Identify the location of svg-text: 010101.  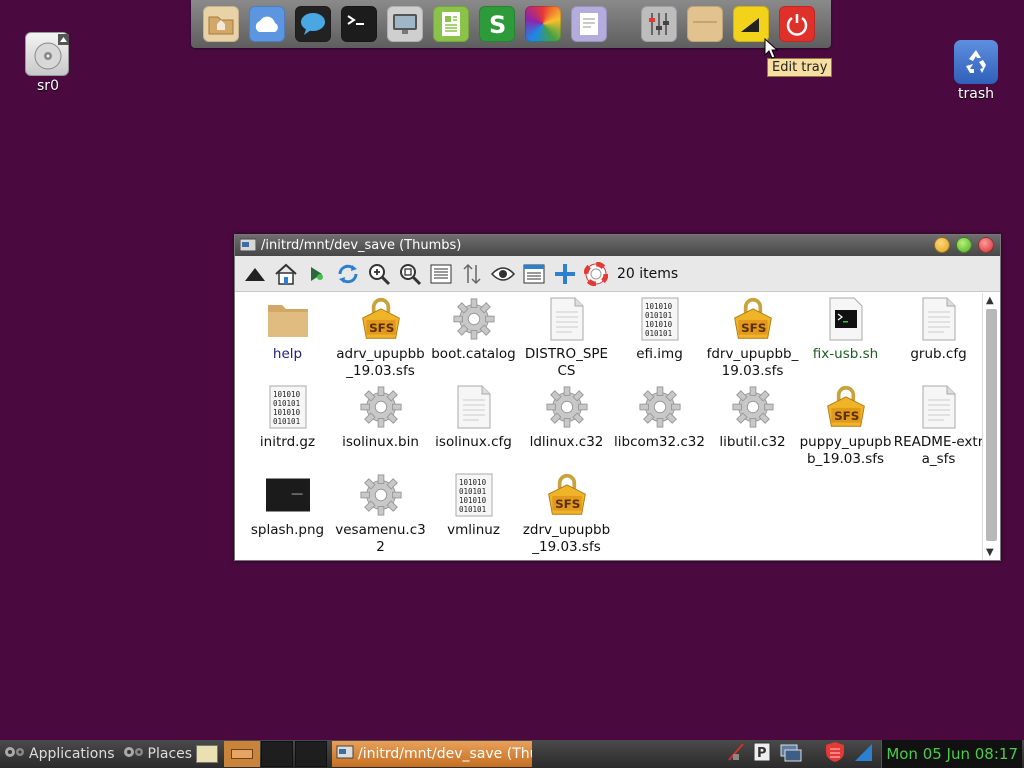
(286, 421).